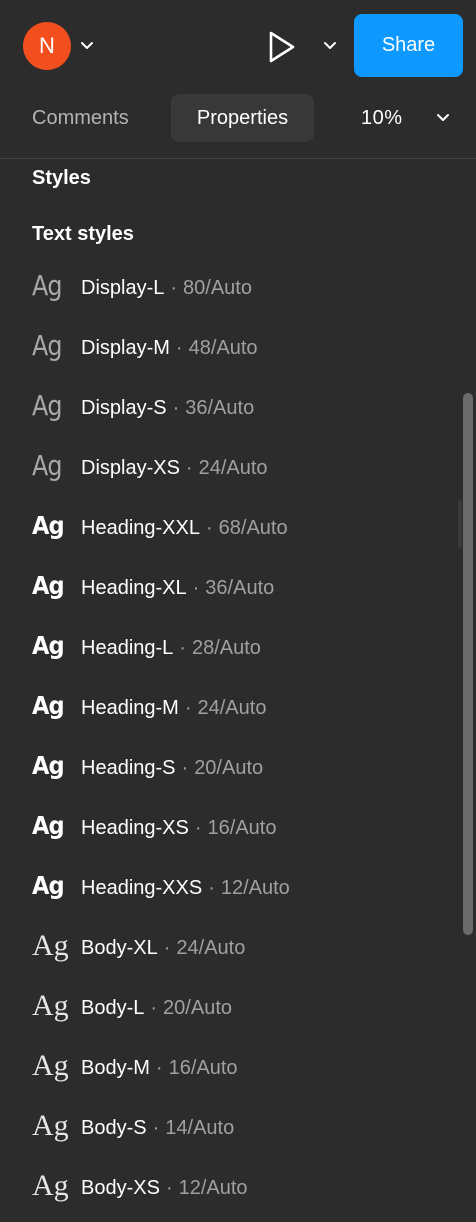 This screenshot has height=1222, width=476. Describe the element at coordinates (167, 408) in the screenshot. I see `text-style-label: Display-S · 36/Auto` at that location.